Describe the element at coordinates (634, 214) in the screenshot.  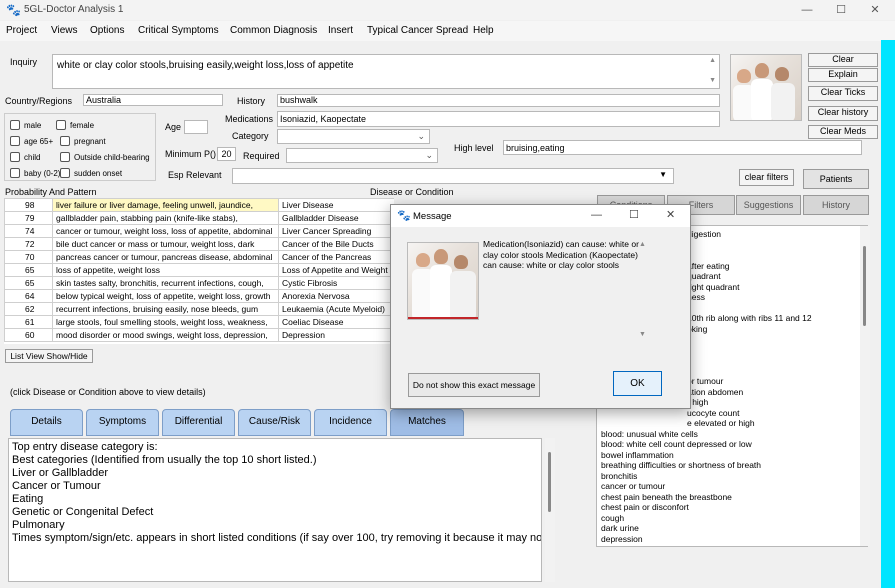
I see `dialog-maximize-button: ☐` at that location.